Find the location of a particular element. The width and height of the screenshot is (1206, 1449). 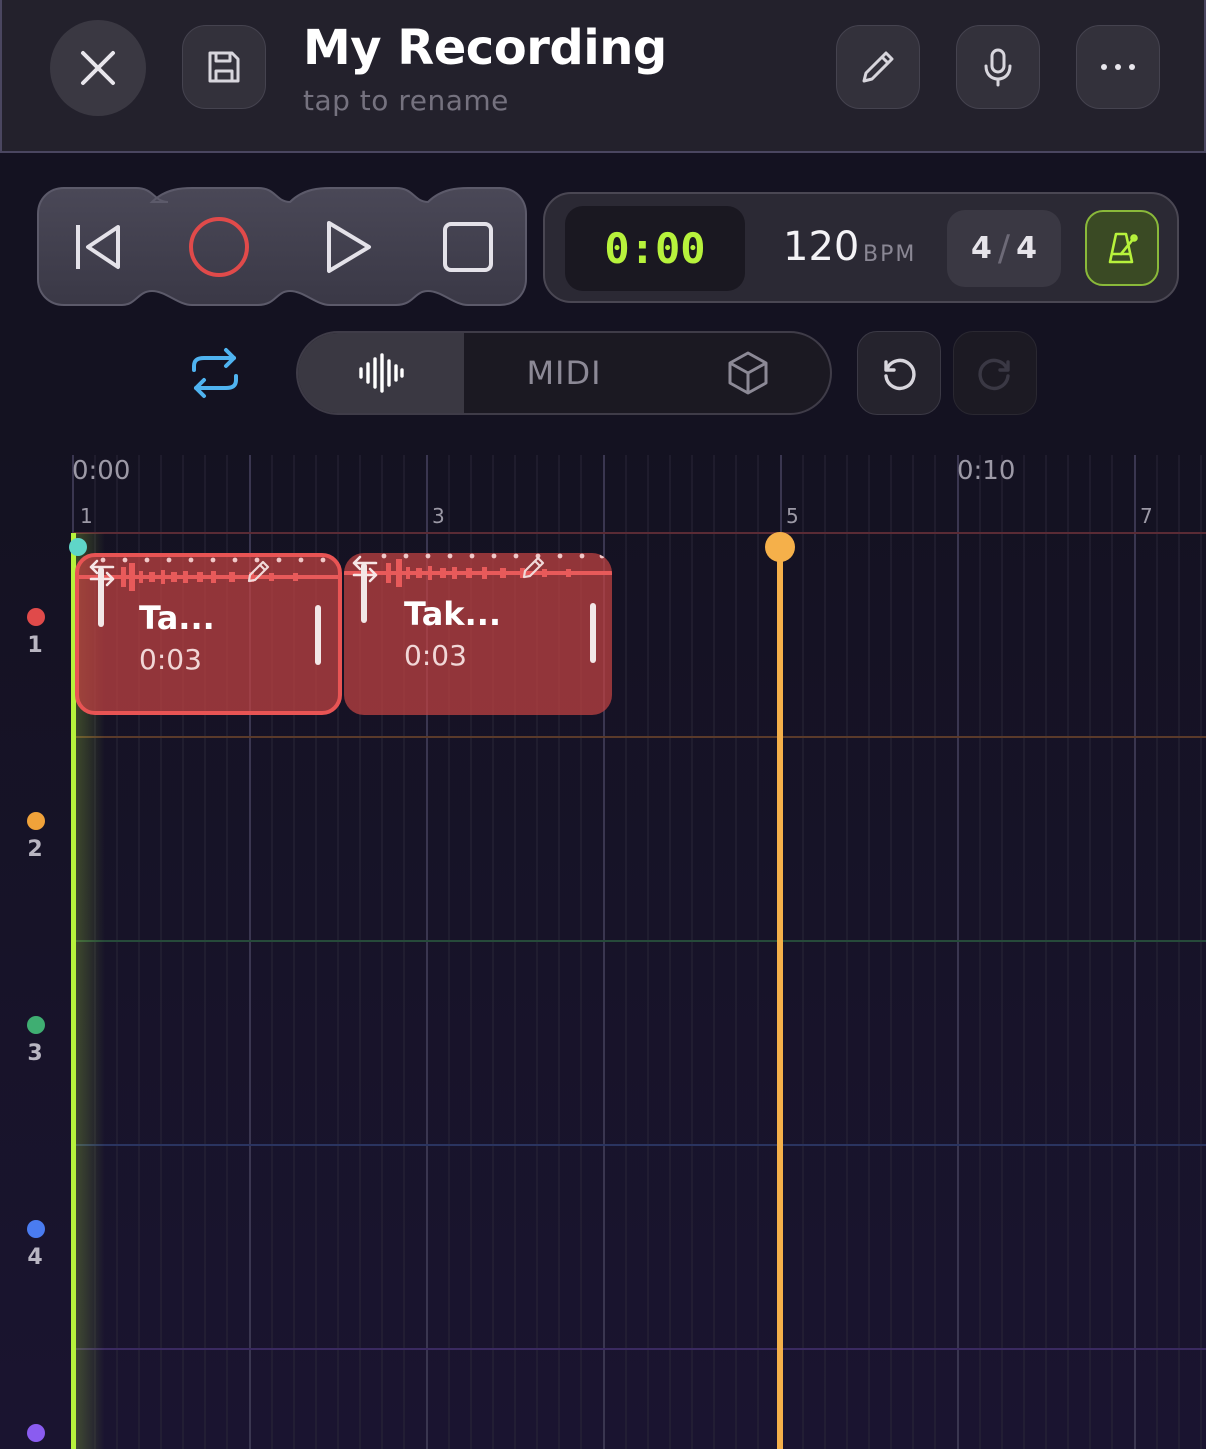

waveform-icon is located at coordinates (381, 373).